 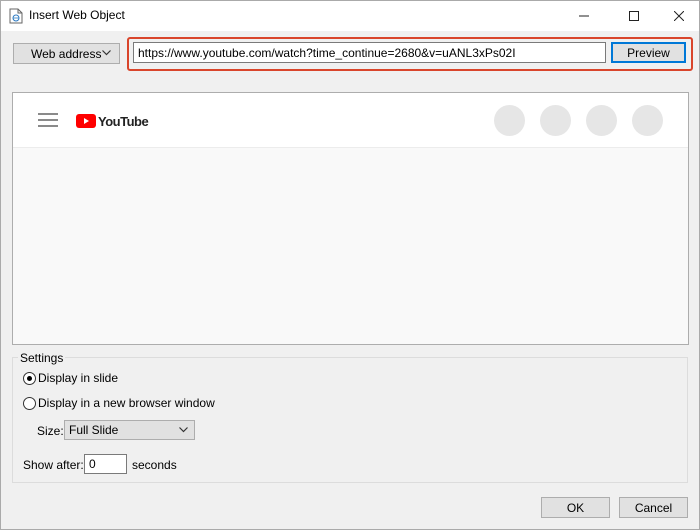 I want to click on radio-display-in-slide: Display in slide, so click(x=70, y=378).